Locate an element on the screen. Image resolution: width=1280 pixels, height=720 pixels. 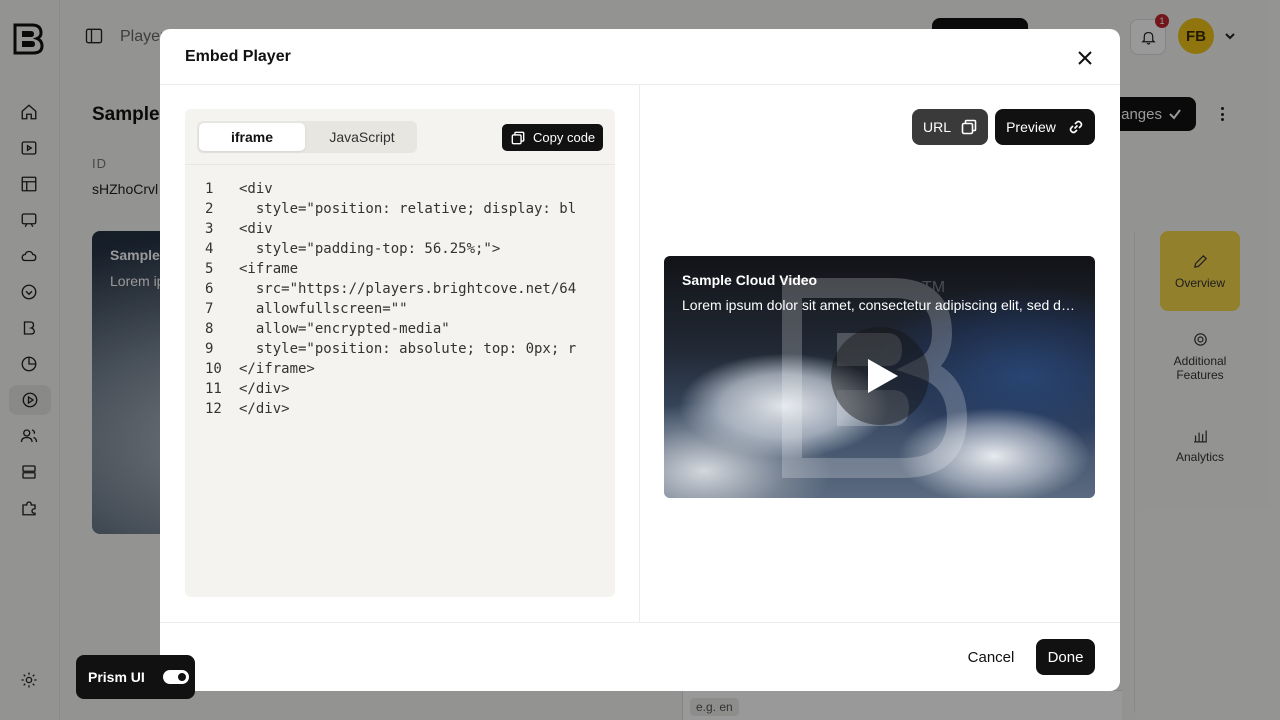
play-button is located at coordinates (880, 376).